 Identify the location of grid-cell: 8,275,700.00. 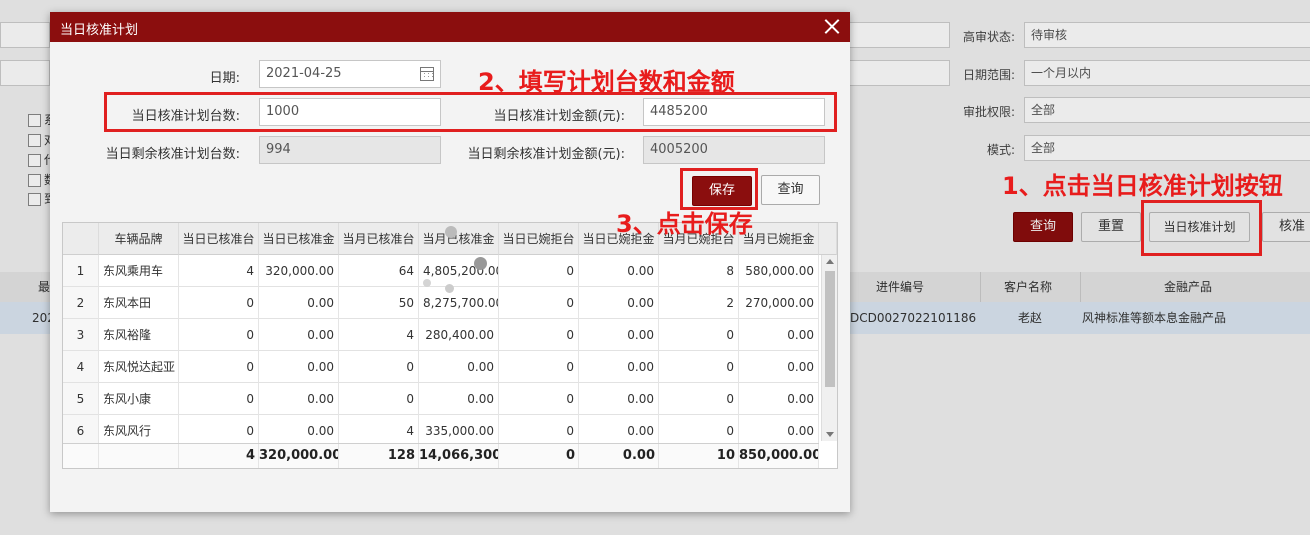
(459, 303).